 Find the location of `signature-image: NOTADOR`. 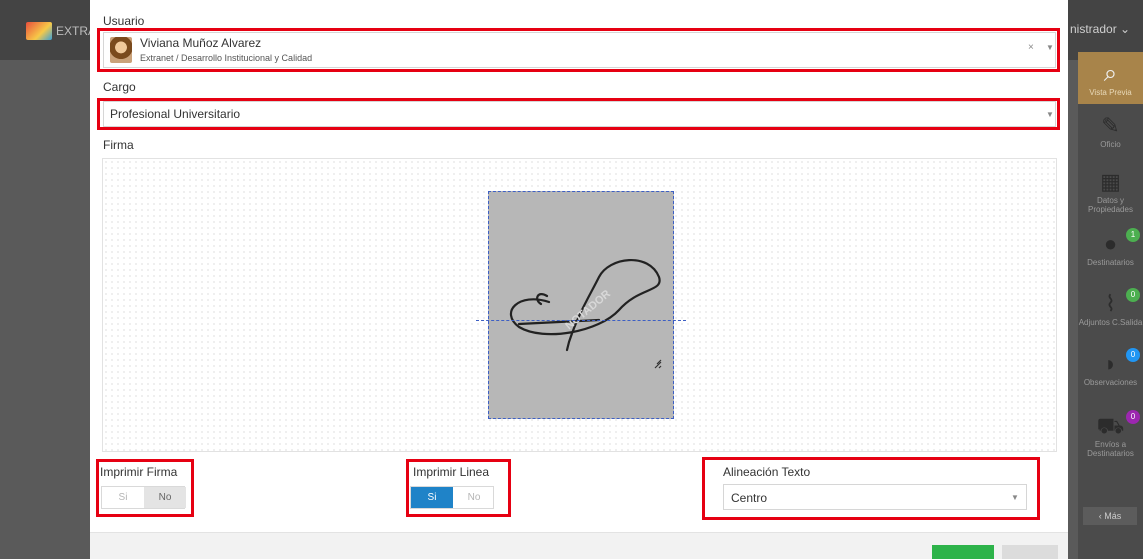

signature-image: NOTADOR is located at coordinates (581, 305).